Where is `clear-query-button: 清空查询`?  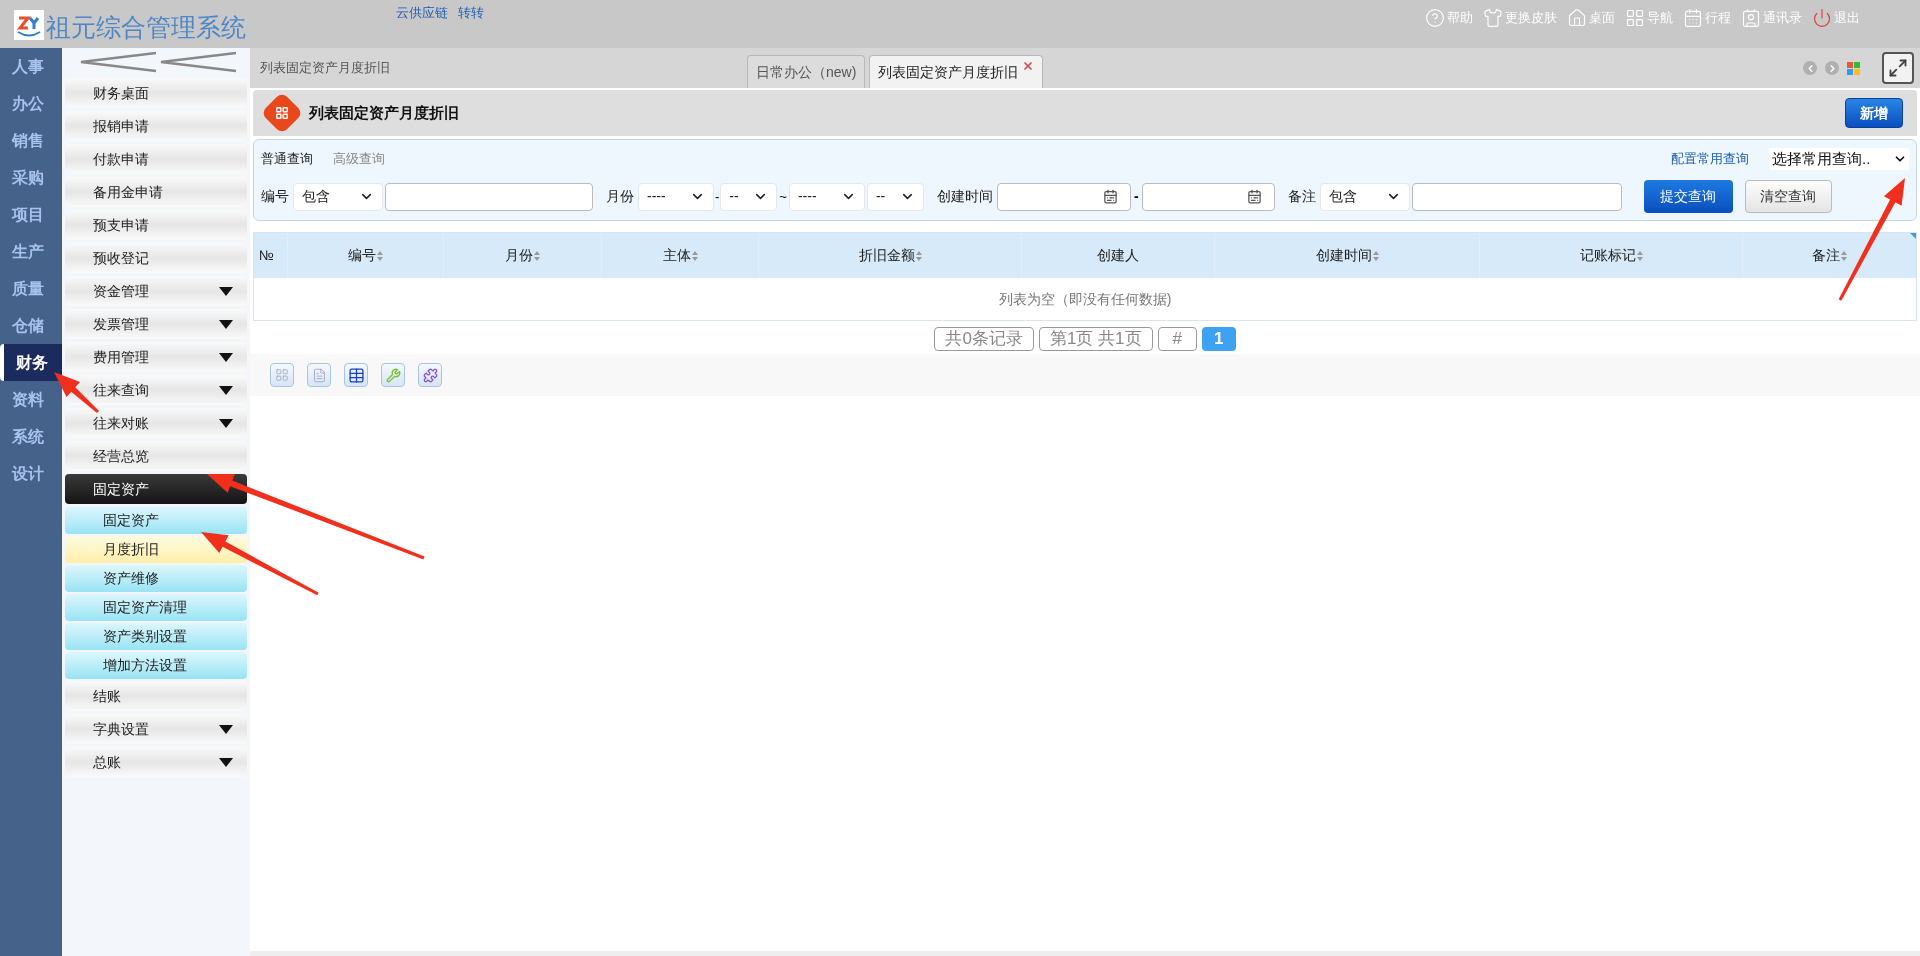
clear-query-button: 清空查询 is located at coordinates (1788, 196).